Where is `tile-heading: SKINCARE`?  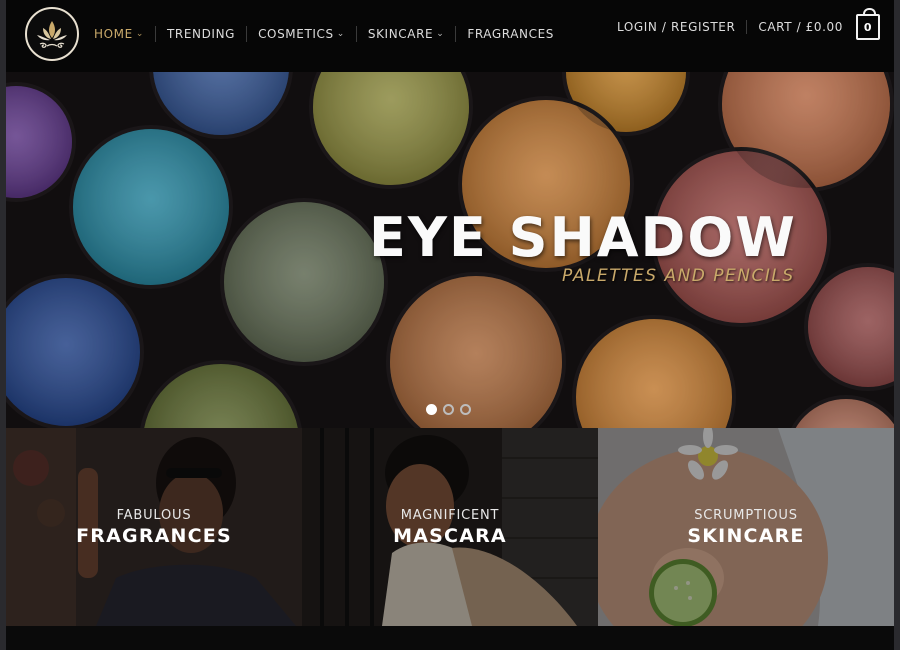
tile-heading: SKINCARE is located at coordinates (746, 536).